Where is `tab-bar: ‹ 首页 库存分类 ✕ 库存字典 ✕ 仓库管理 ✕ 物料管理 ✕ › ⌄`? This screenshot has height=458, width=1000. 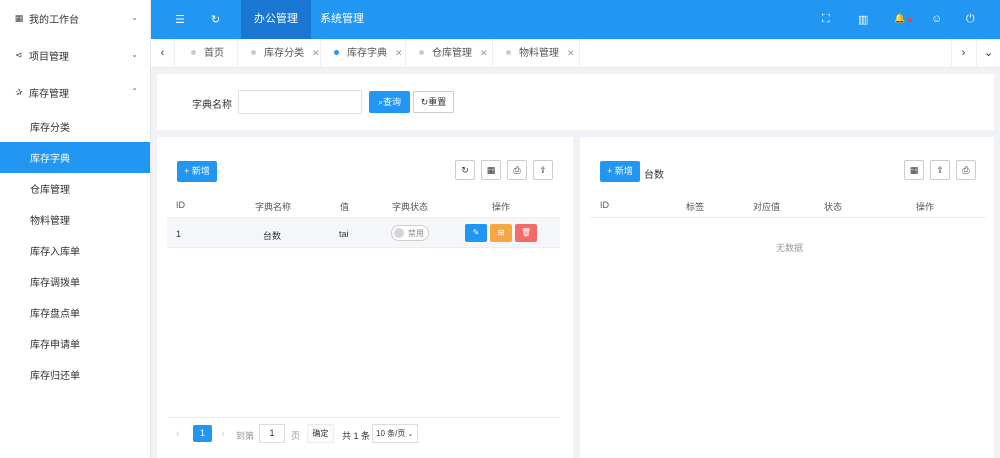 tab-bar: ‹ 首页 库存分类 ✕ 库存字典 ✕ 仓库管理 ✕ 物料管理 ✕ › ⌄ is located at coordinates (575, 53).